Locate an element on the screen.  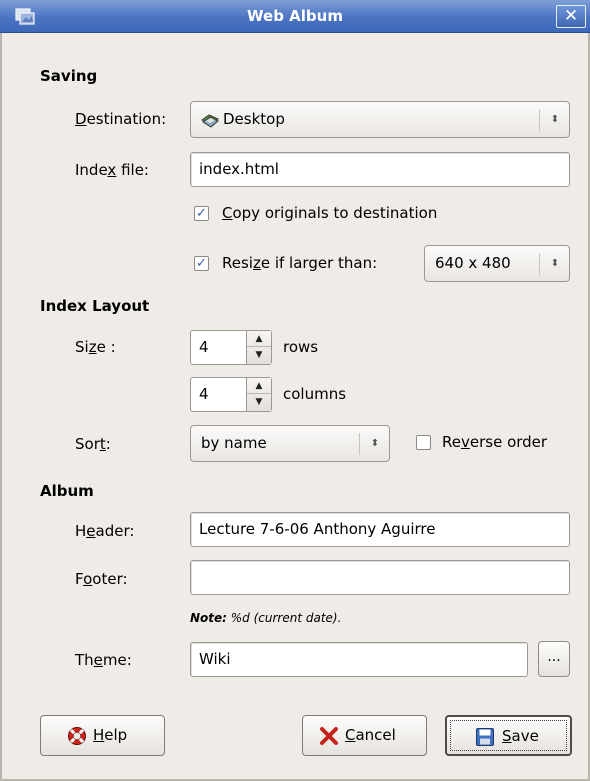
cancel-button: Cancel is located at coordinates (364, 735).